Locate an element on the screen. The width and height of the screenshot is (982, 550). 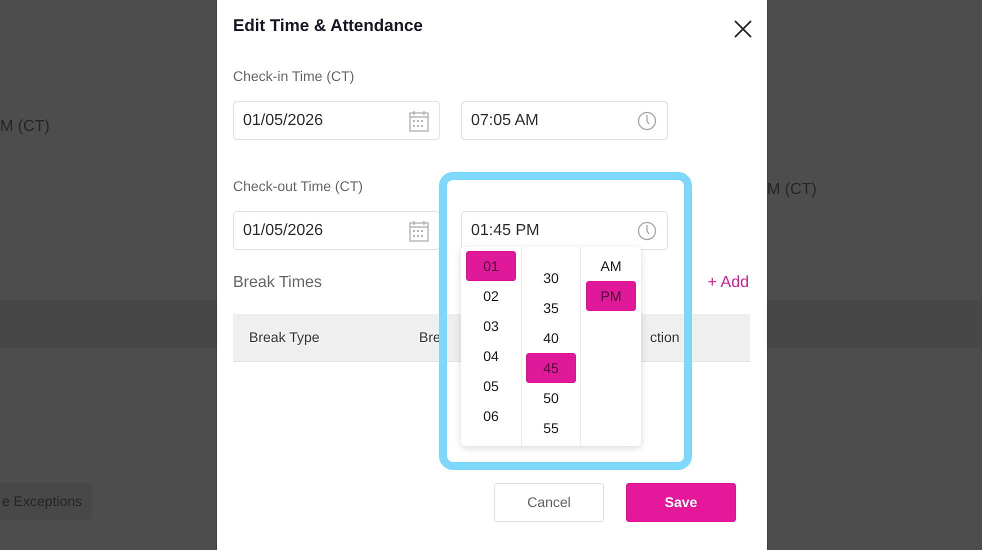
section-title: Break Times is located at coordinates (277, 283).